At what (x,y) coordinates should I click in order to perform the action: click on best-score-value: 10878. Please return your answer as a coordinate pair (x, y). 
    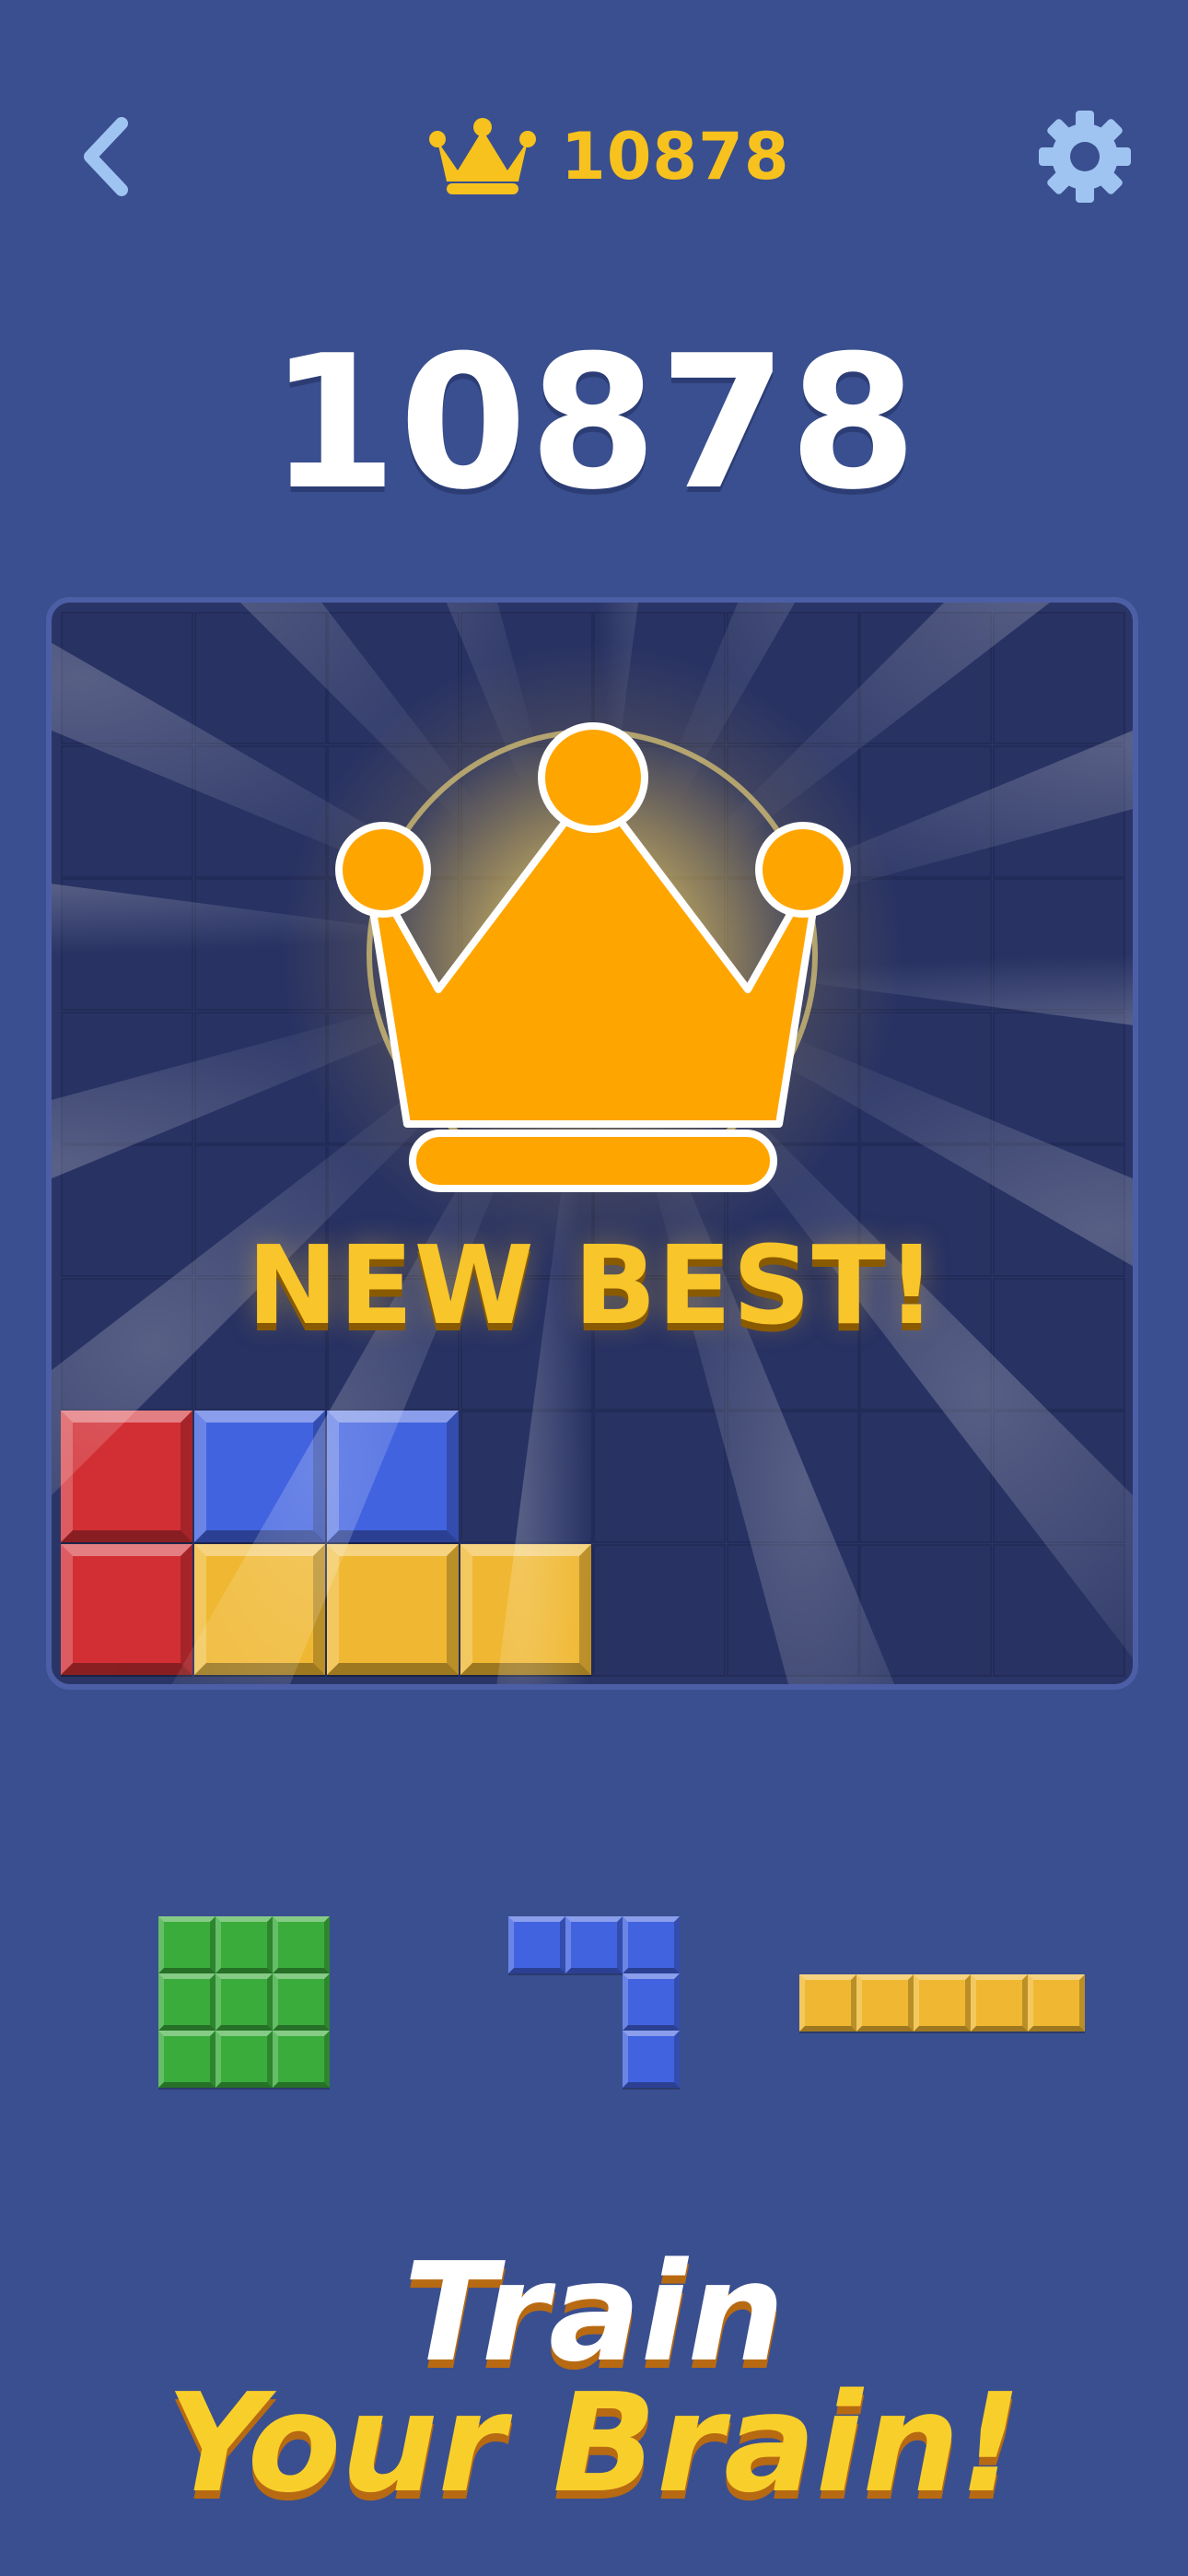
    Looking at the image, I should click on (675, 156).